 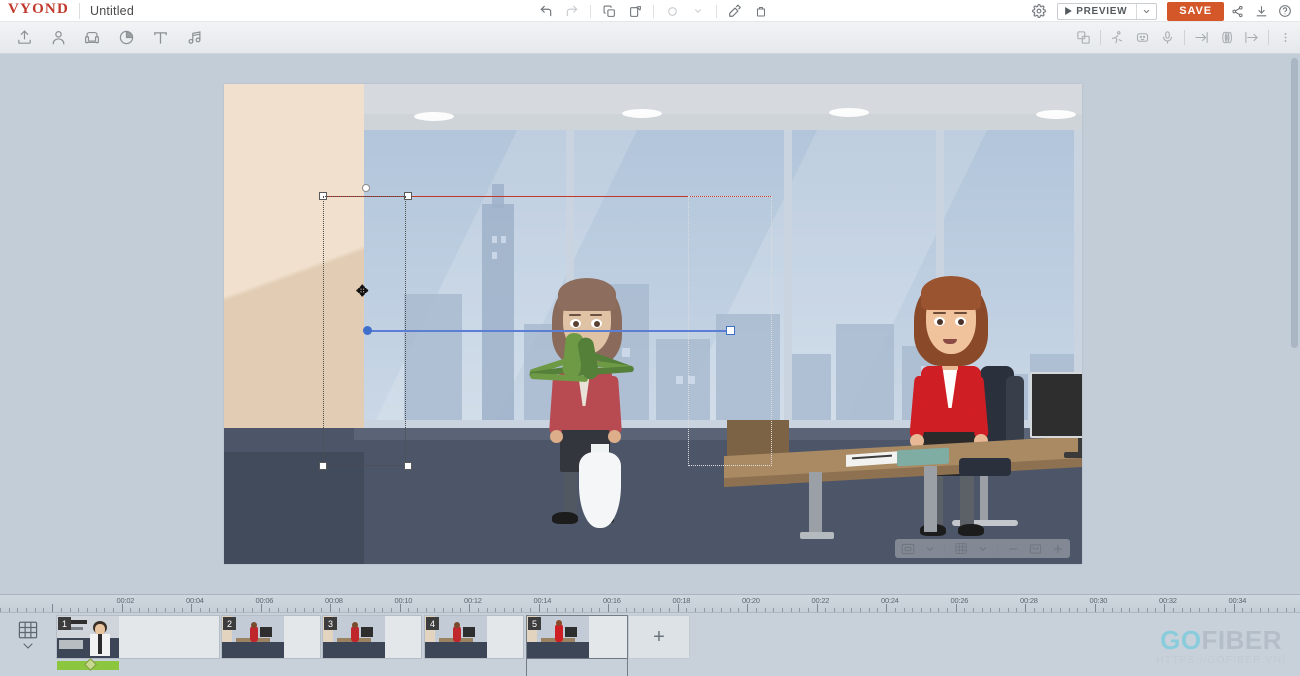 What do you see at coordinates (1058, 549) in the screenshot?
I see `zoom-in-button` at bounding box center [1058, 549].